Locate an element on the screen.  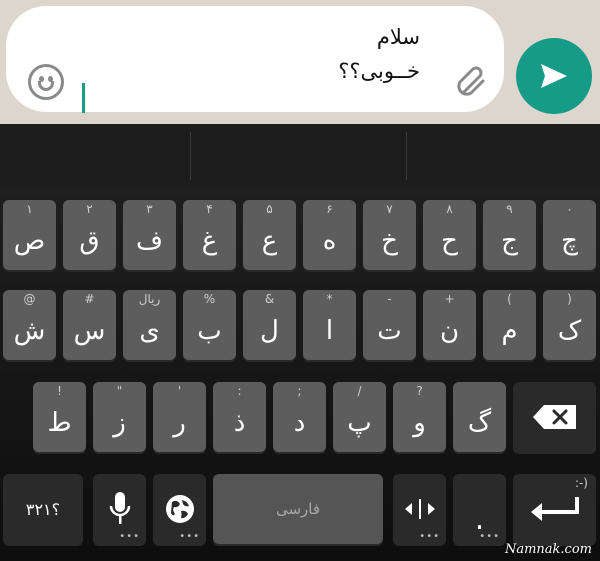
key-ye: ریال ی is located at coordinates (149, 325).